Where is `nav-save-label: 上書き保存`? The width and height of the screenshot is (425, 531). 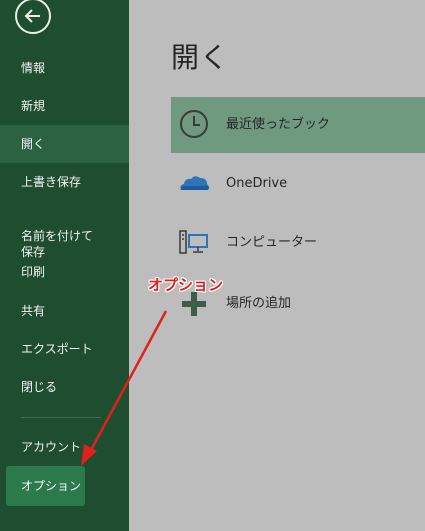
nav-save-label: 上書き保存 is located at coordinates (51, 182).